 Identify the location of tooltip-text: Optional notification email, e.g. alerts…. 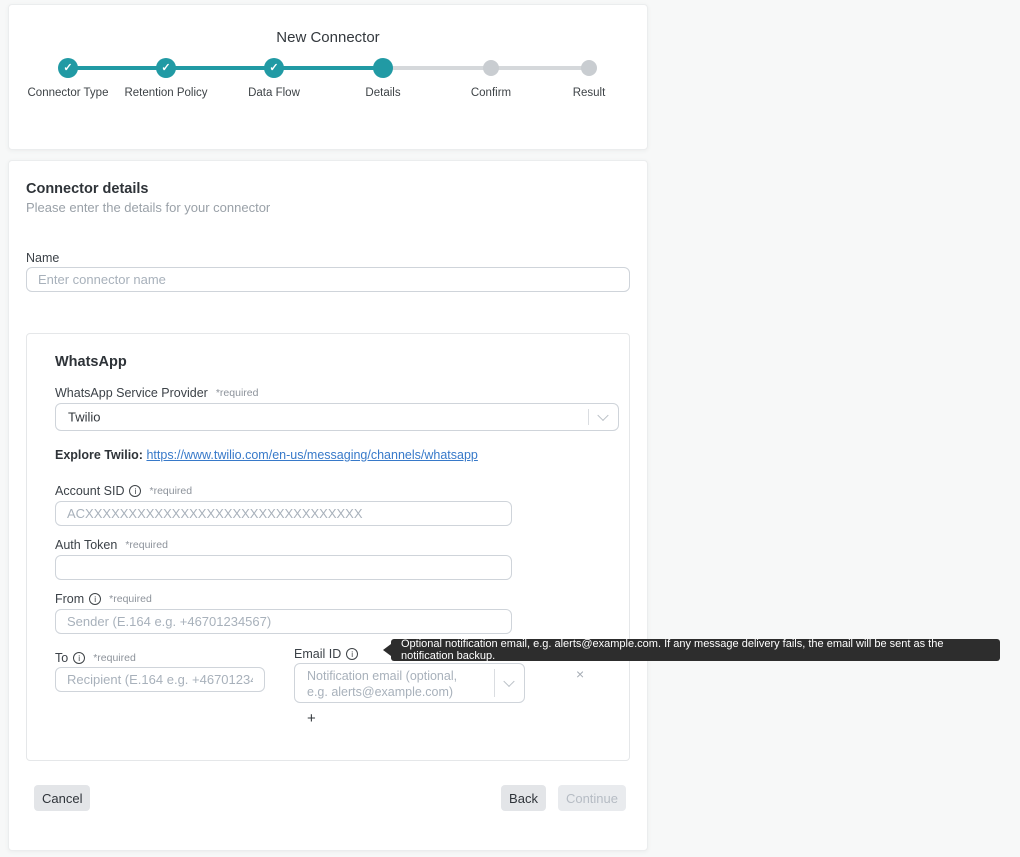
(672, 650).